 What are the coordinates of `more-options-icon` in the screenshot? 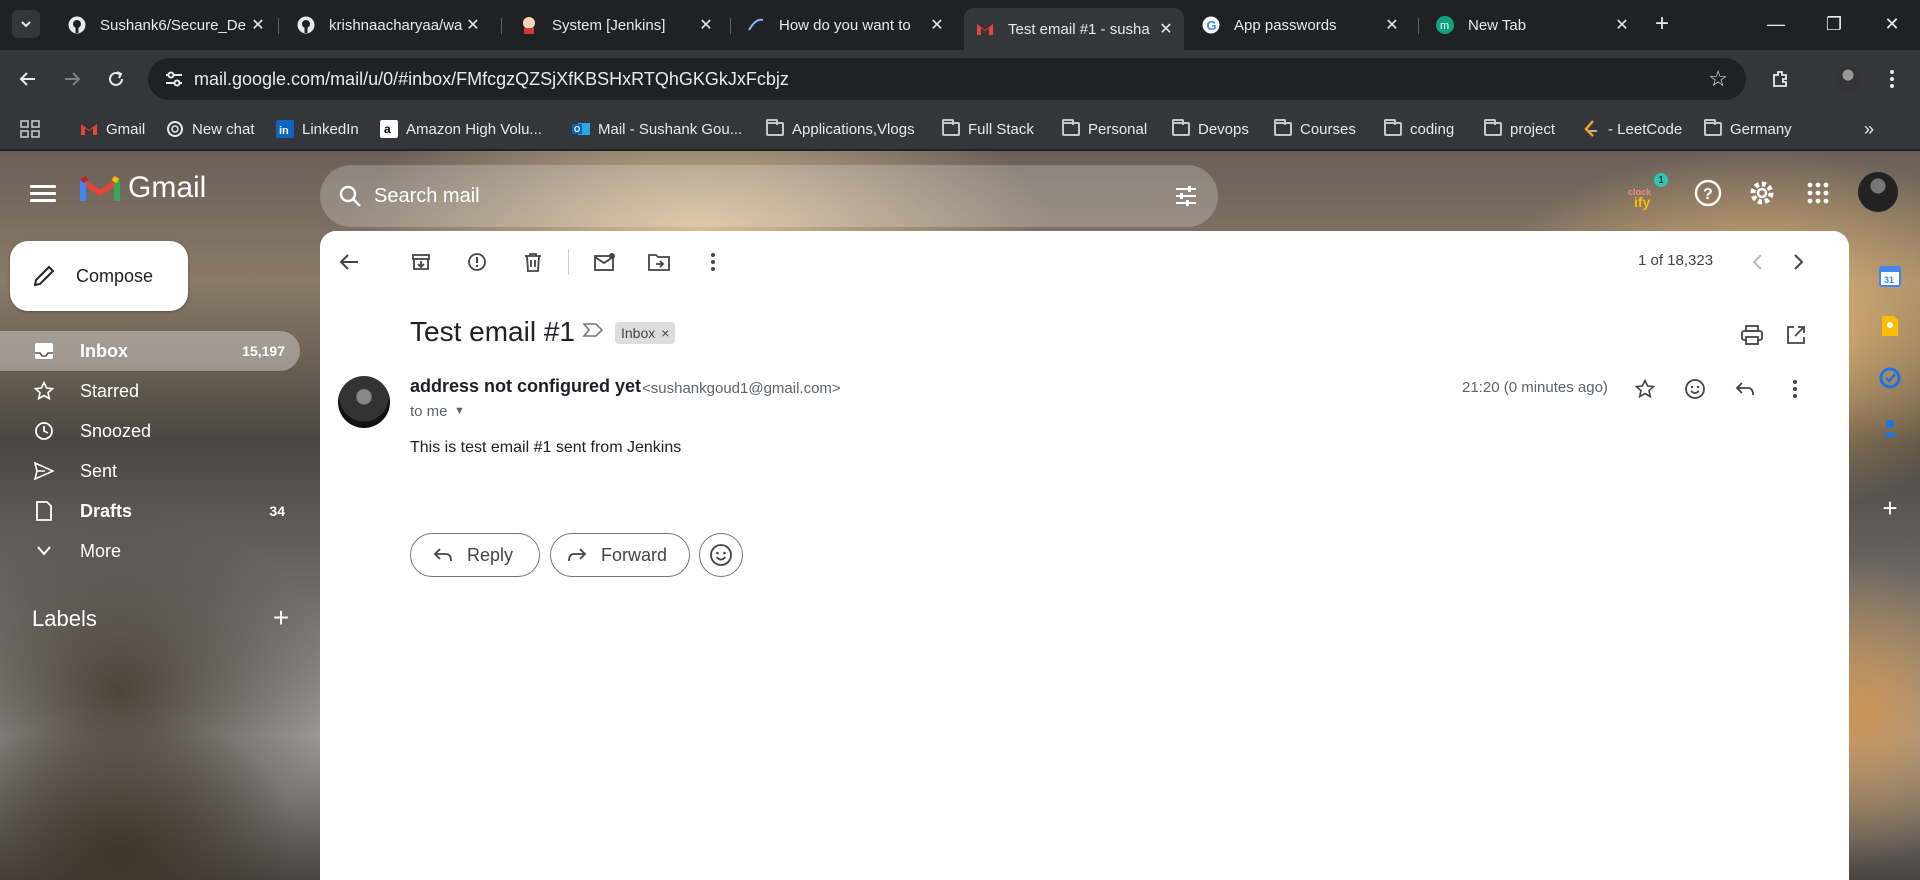 It's located at (713, 262).